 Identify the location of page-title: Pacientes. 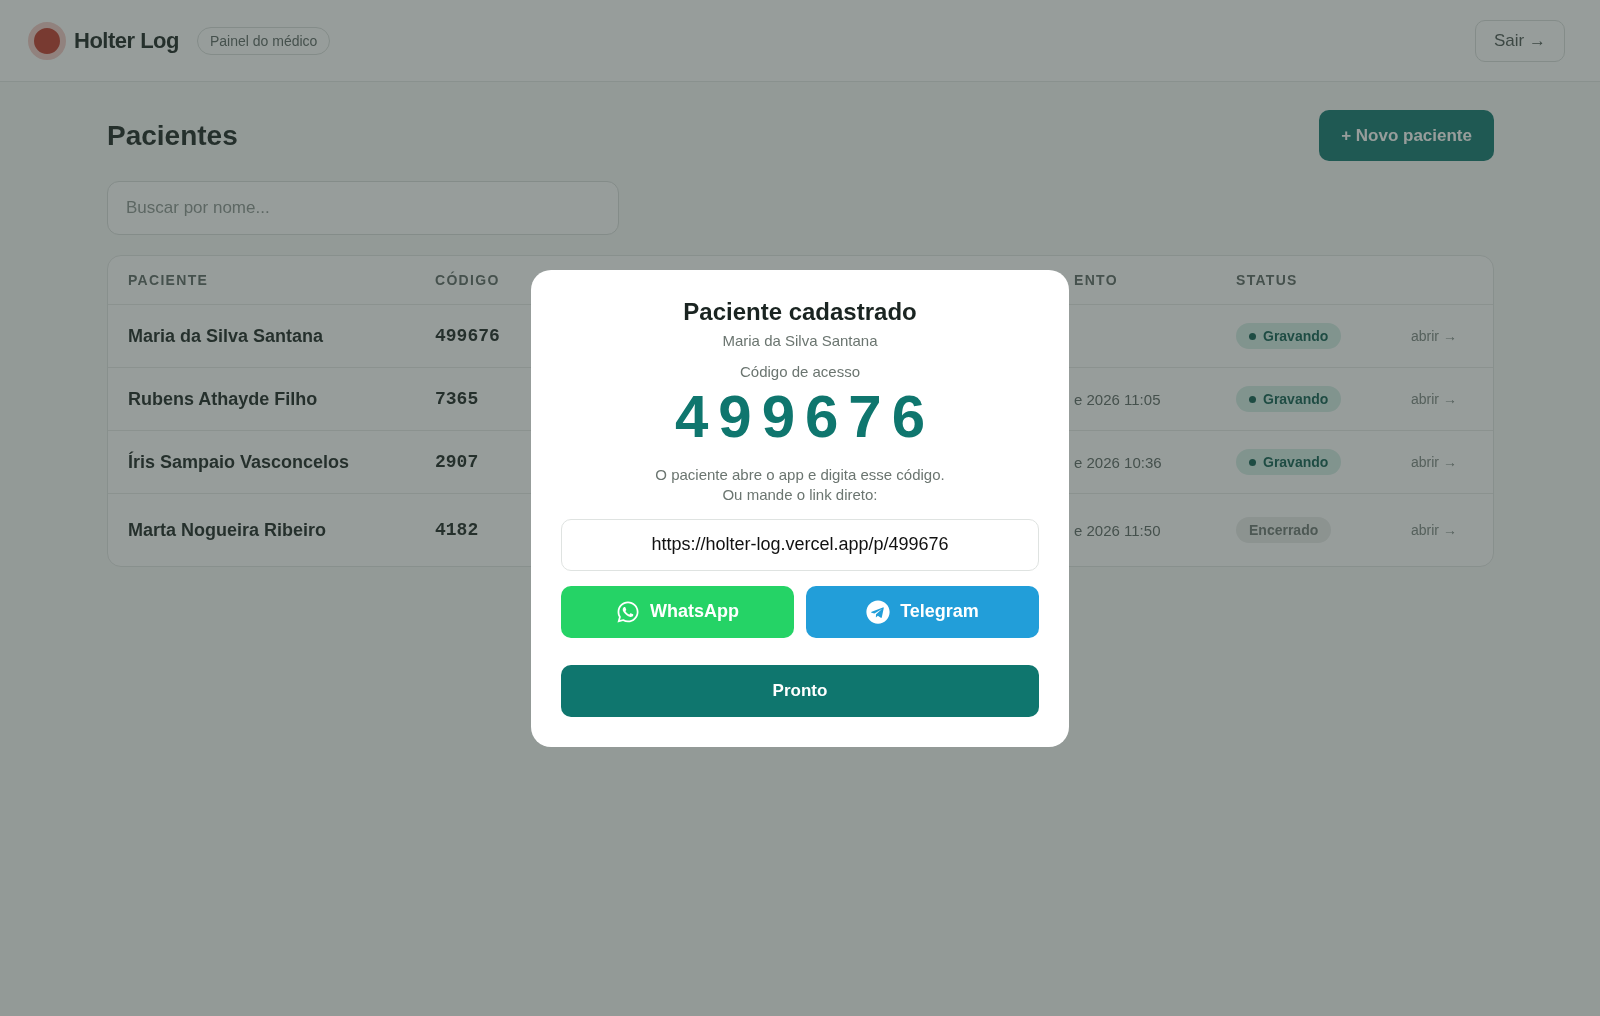
(172, 135).